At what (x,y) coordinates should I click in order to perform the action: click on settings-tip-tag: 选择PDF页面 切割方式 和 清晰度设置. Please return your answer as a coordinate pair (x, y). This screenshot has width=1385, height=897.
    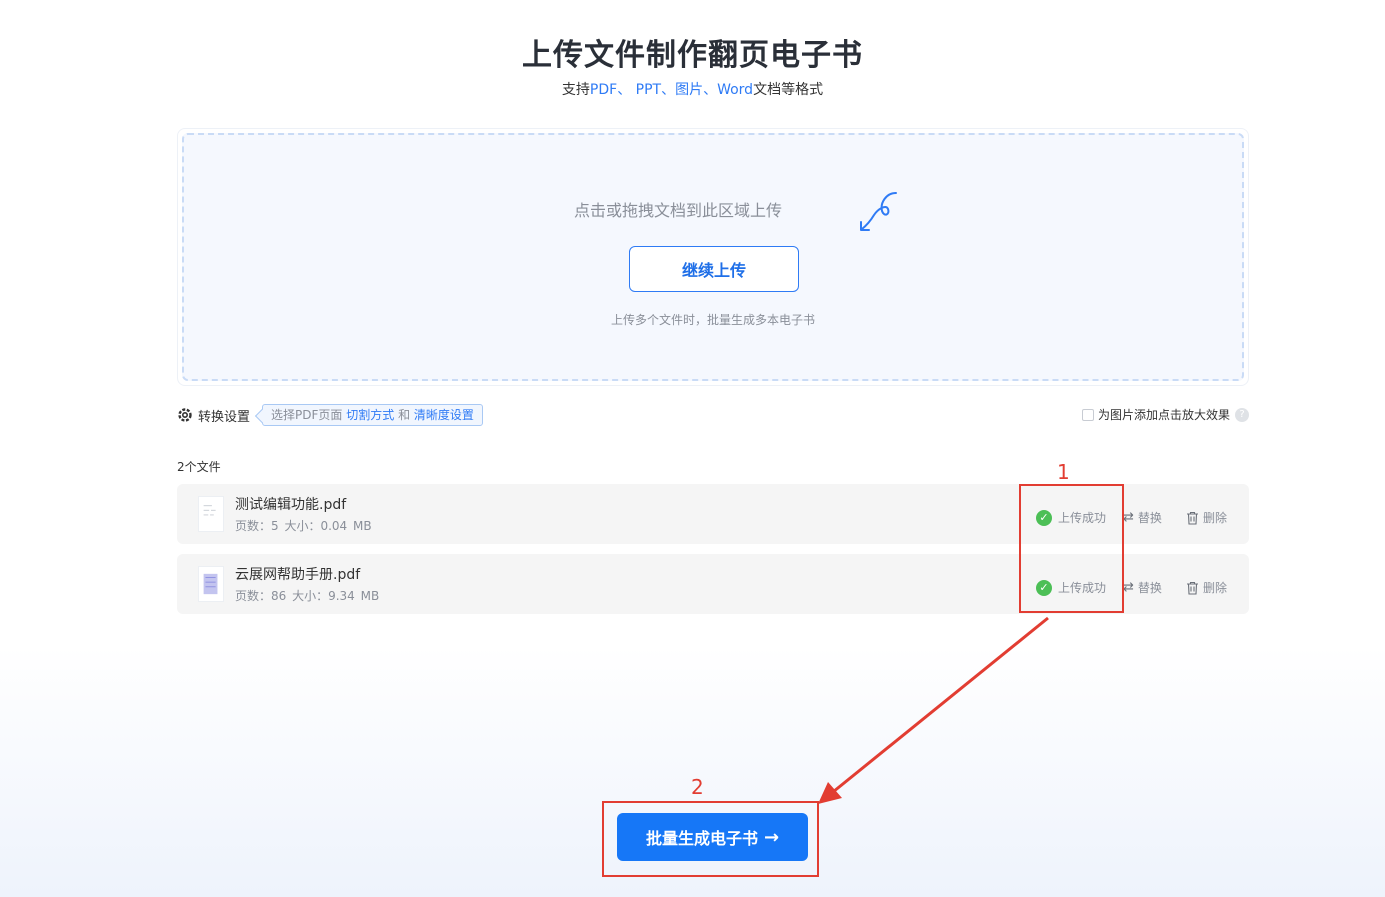
    Looking at the image, I should click on (372, 415).